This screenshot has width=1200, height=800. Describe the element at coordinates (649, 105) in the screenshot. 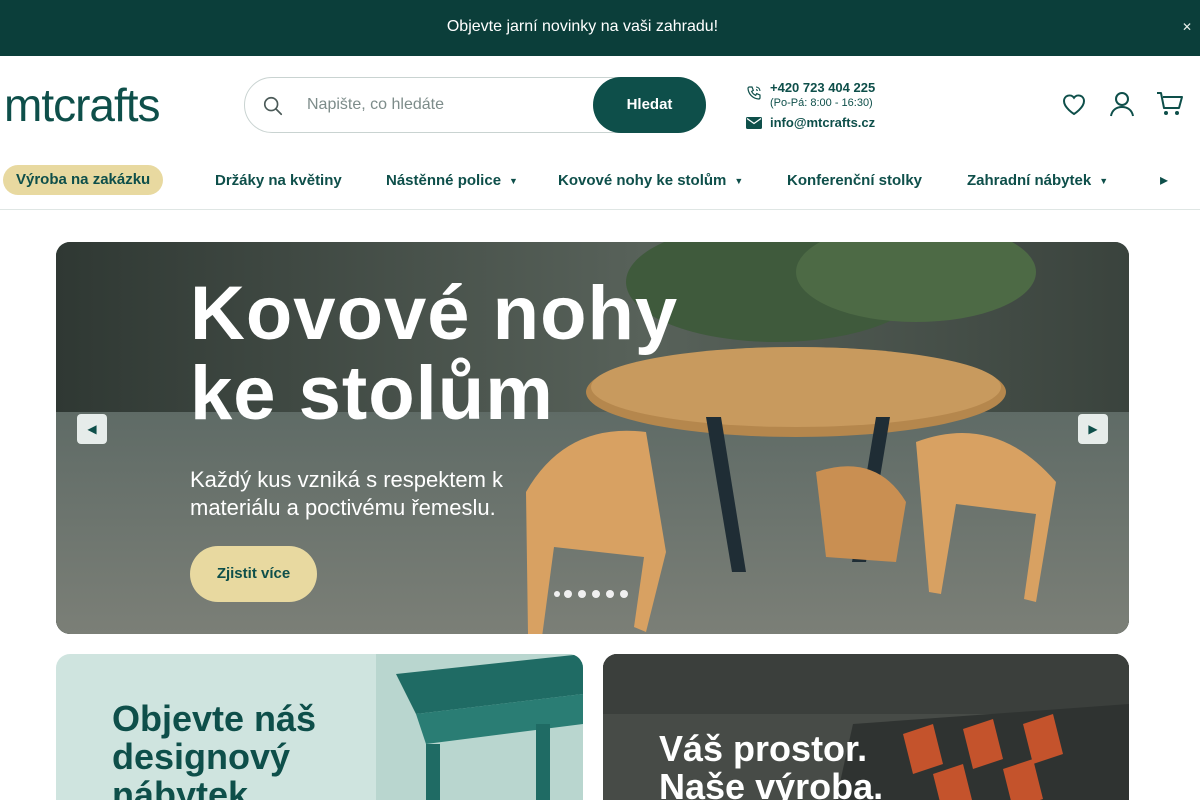

I see `search-button: Hledat` at that location.